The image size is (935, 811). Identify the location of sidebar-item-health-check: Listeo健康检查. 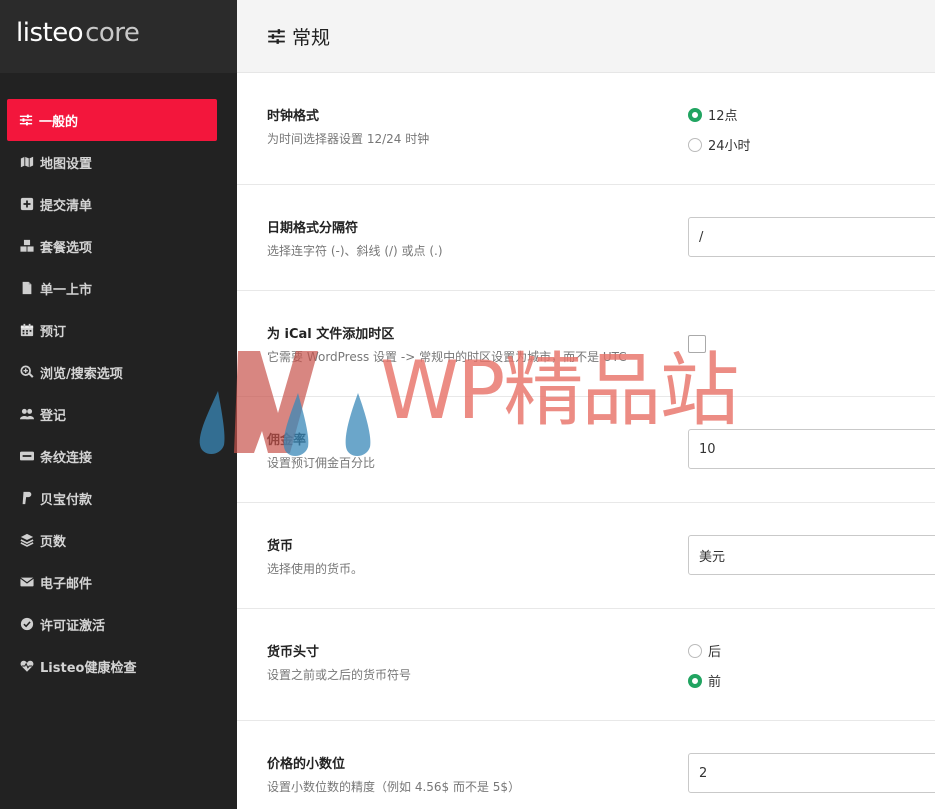
(118, 666).